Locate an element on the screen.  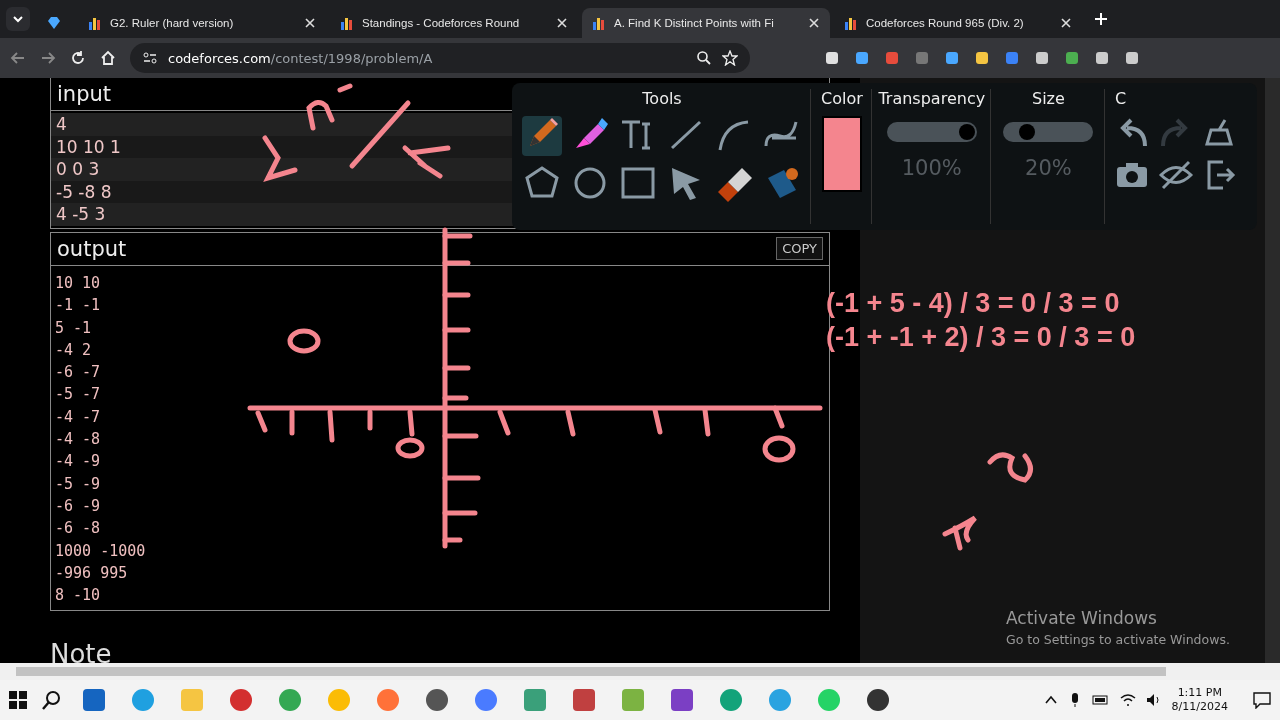
output-line: 1000 -1000 is located at coordinates (101, 551).